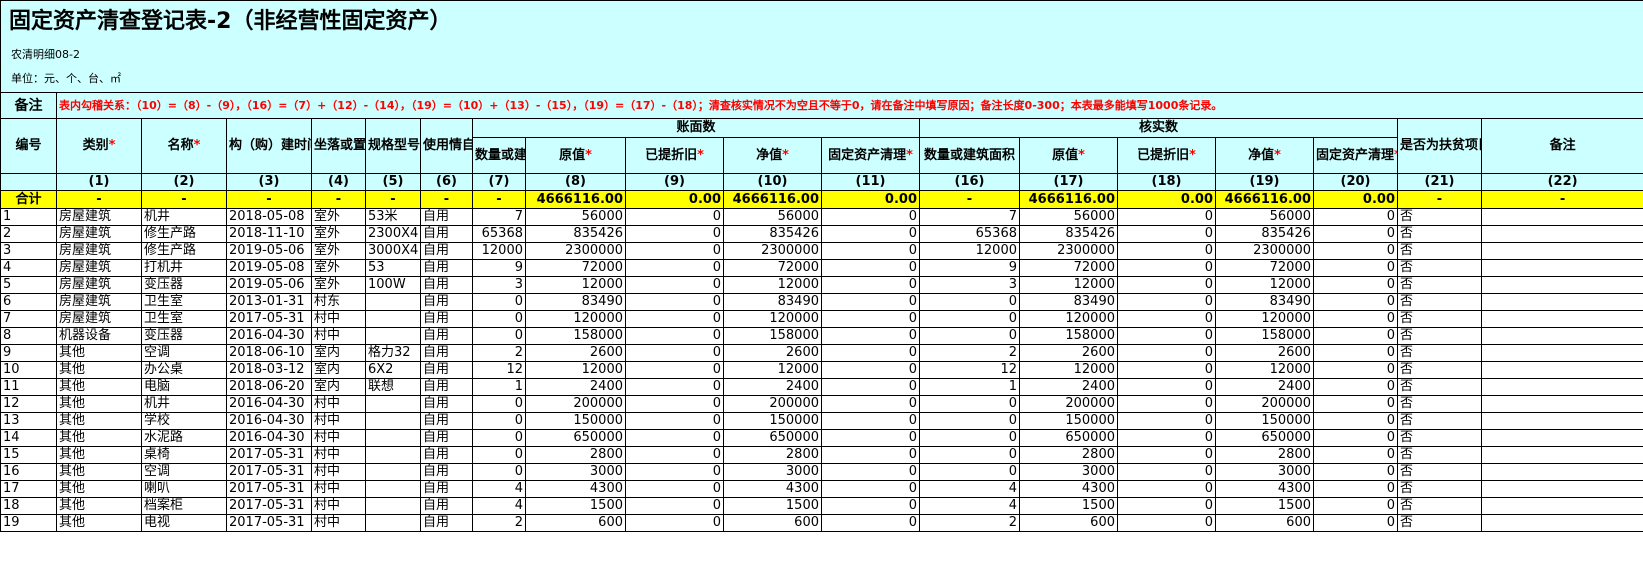 Image resolution: width=1643 pixels, height=582 pixels. Describe the element at coordinates (1264, 455) in the screenshot. I see `table-row-cell: 2800` at that location.